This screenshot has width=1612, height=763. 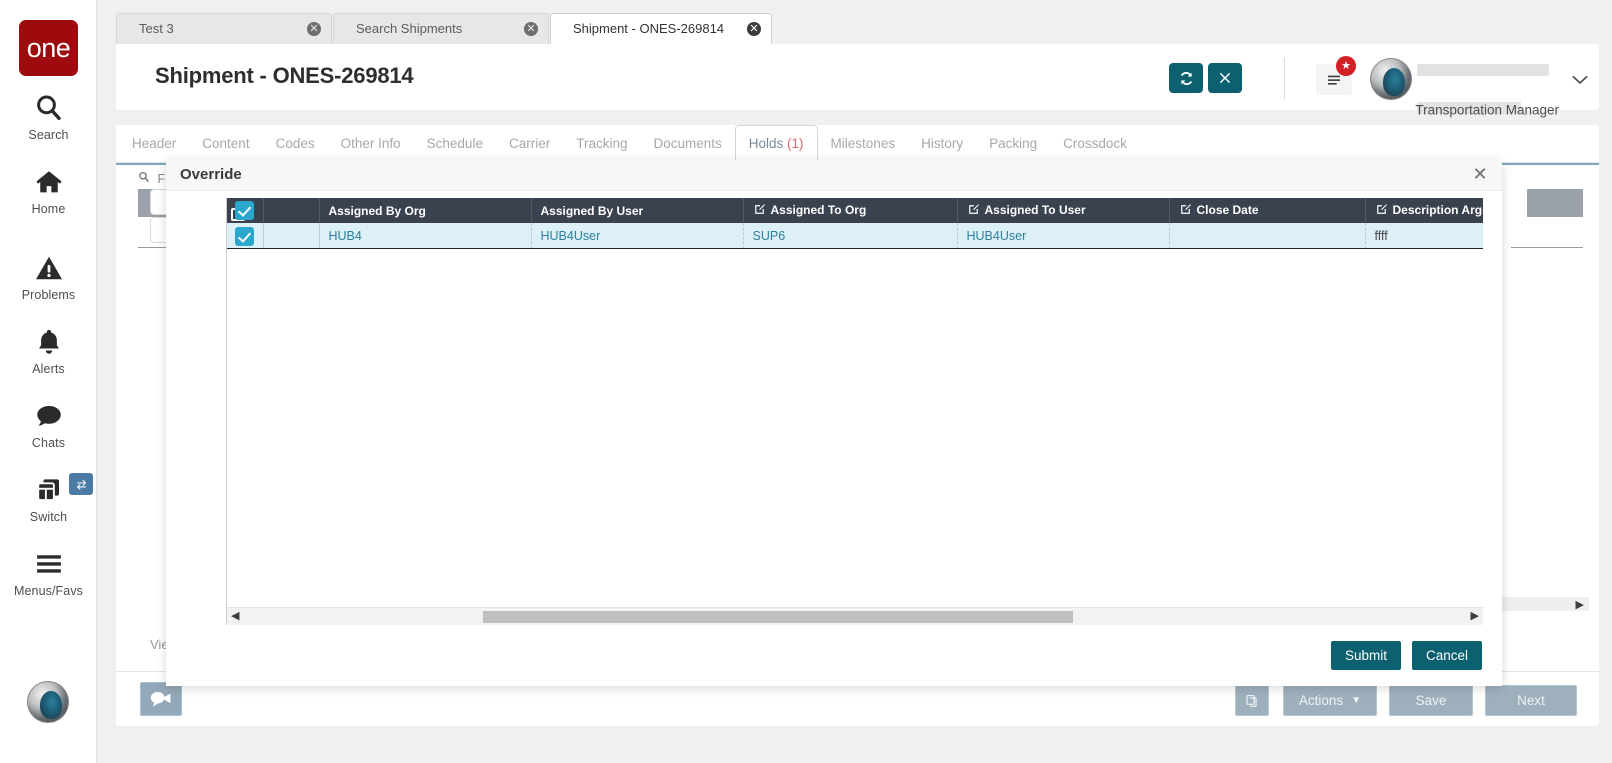 I want to click on col-assigned-by-user: Assigned By User, so click(x=637, y=210).